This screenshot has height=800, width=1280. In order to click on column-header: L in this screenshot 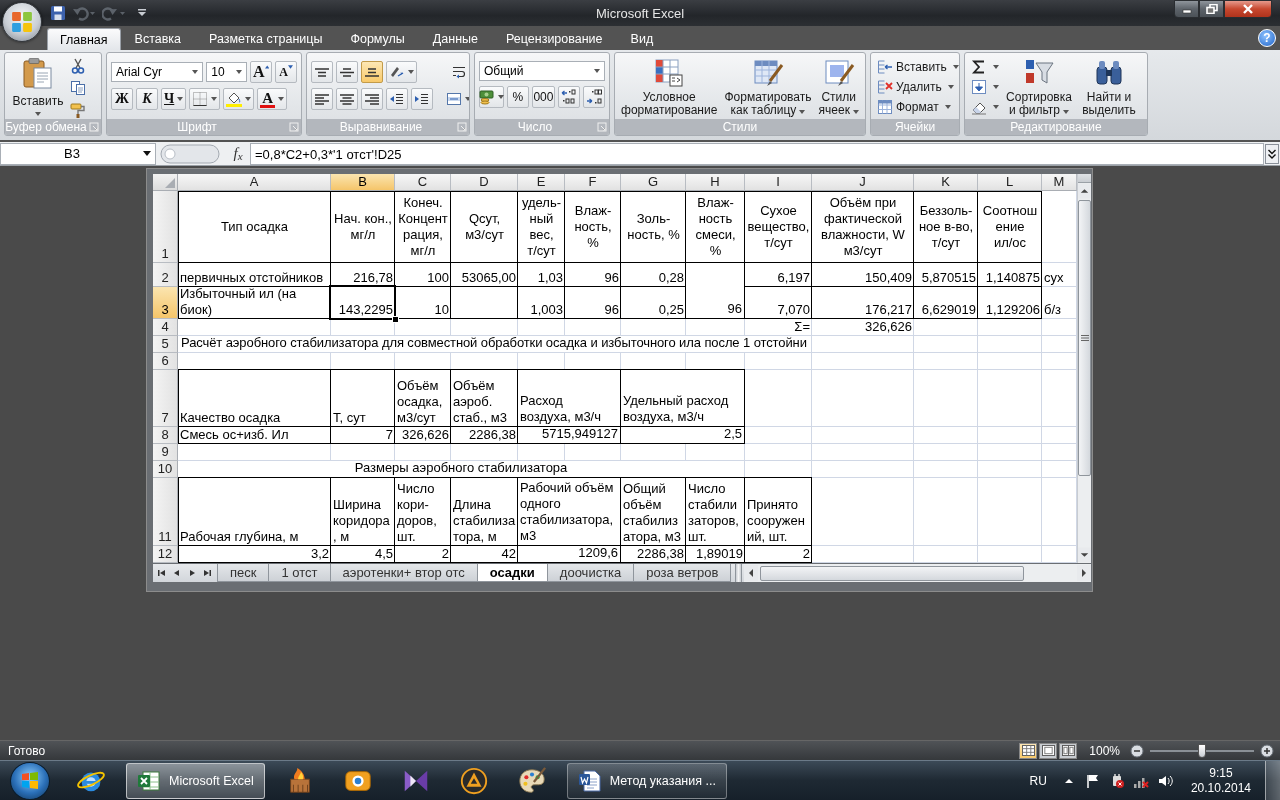, I will do `click(1010, 182)`.